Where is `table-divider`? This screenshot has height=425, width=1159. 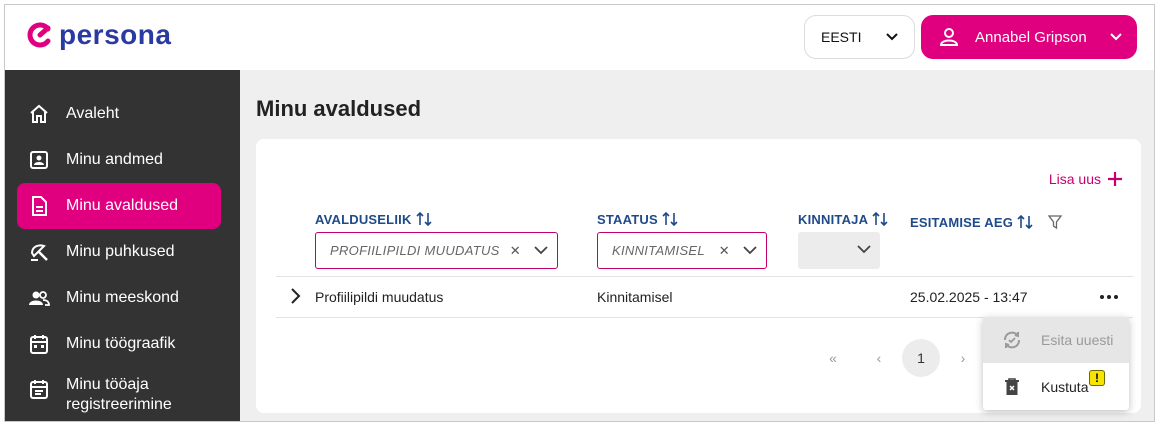 table-divider is located at coordinates (704, 276).